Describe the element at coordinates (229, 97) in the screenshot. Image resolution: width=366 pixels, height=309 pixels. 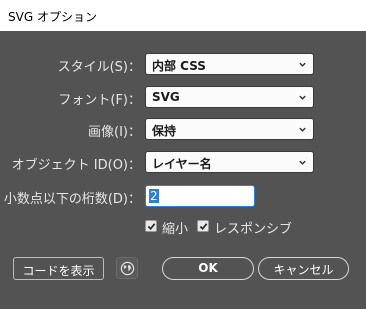
I see `font-select: SVG` at that location.